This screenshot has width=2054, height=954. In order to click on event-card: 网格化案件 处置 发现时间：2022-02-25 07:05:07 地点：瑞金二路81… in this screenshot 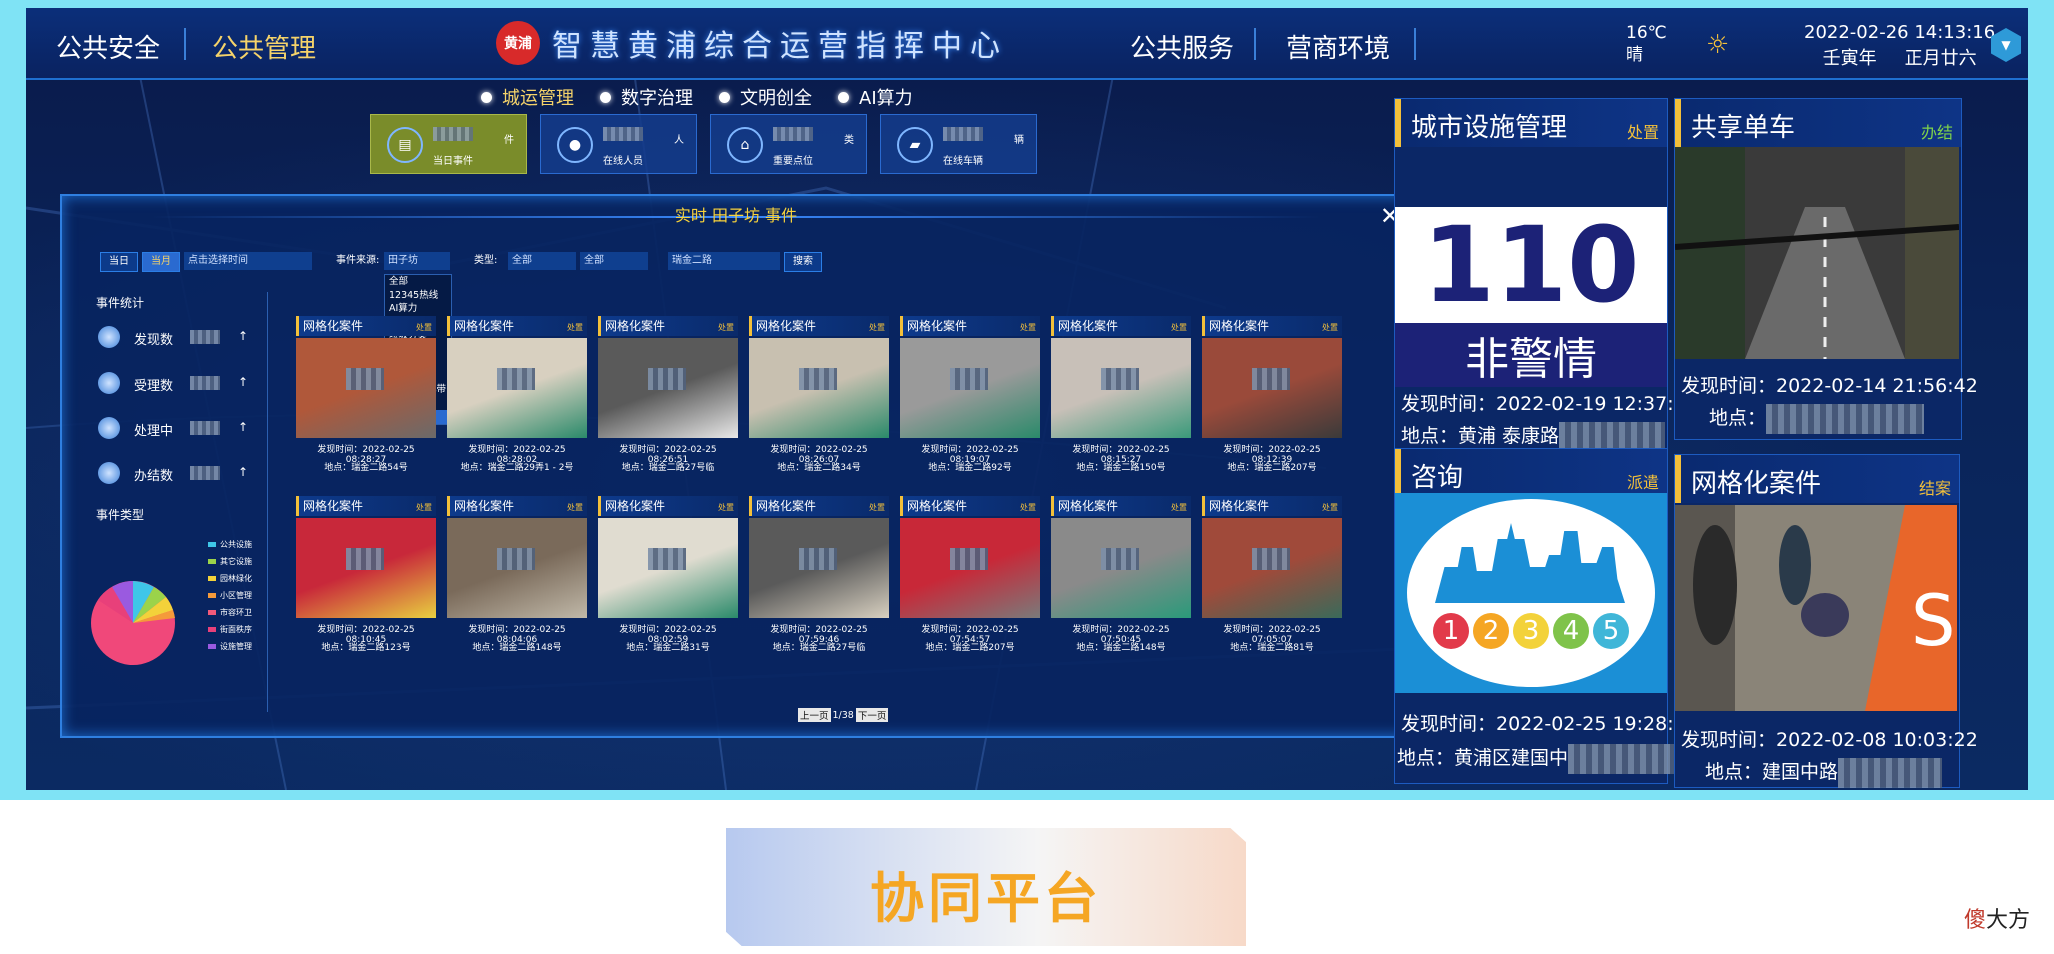, I will do `click(1272, 581)`.